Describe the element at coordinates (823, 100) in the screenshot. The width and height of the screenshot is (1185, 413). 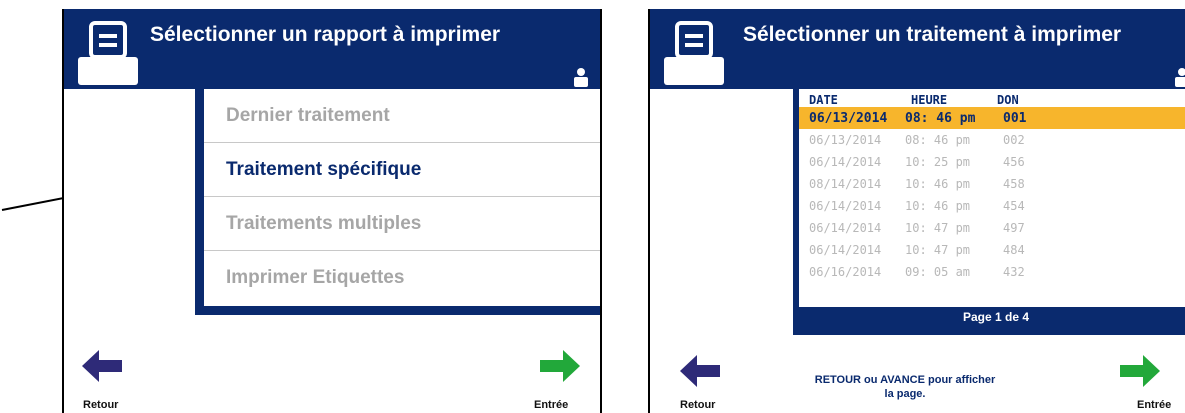
I see `column-date: DATE` at that location.